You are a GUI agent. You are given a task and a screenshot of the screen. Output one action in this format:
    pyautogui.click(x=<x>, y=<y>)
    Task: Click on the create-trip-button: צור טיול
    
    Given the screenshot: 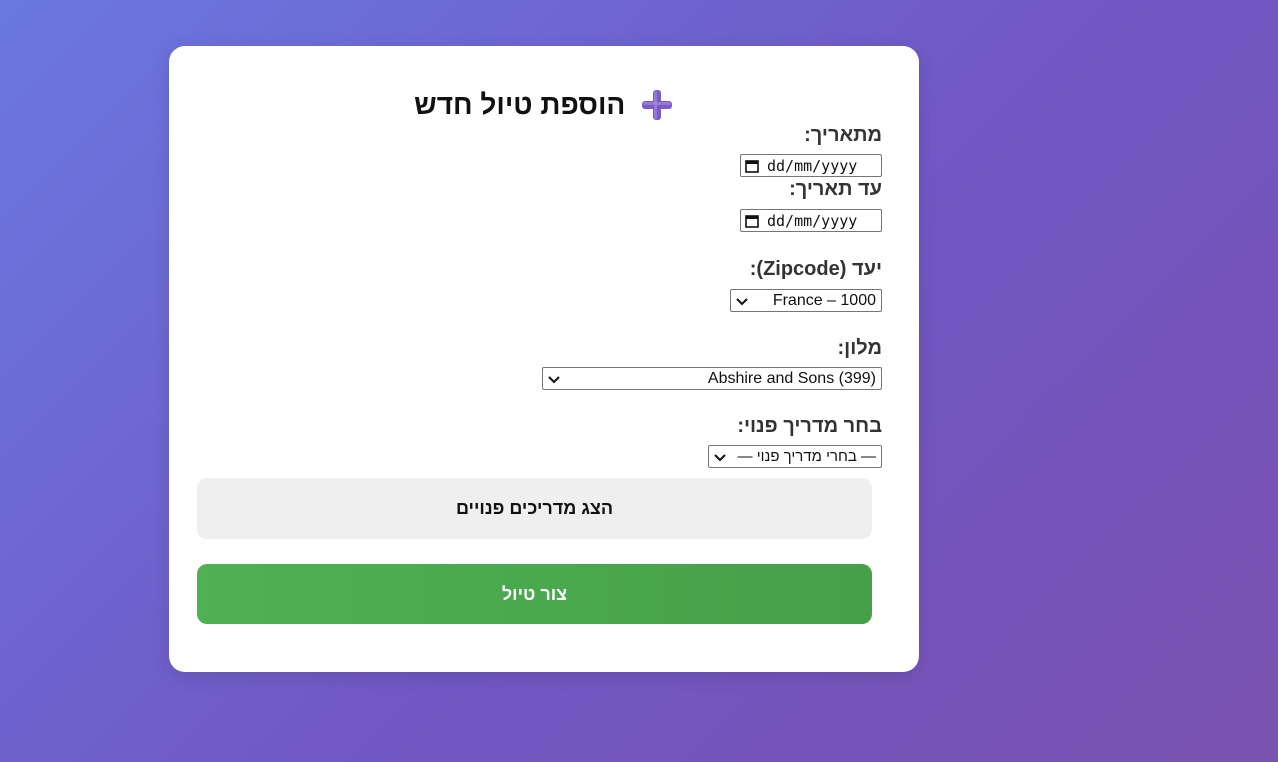 What is the action you would take?
    pyautogui.click(x=534, y=594)
    